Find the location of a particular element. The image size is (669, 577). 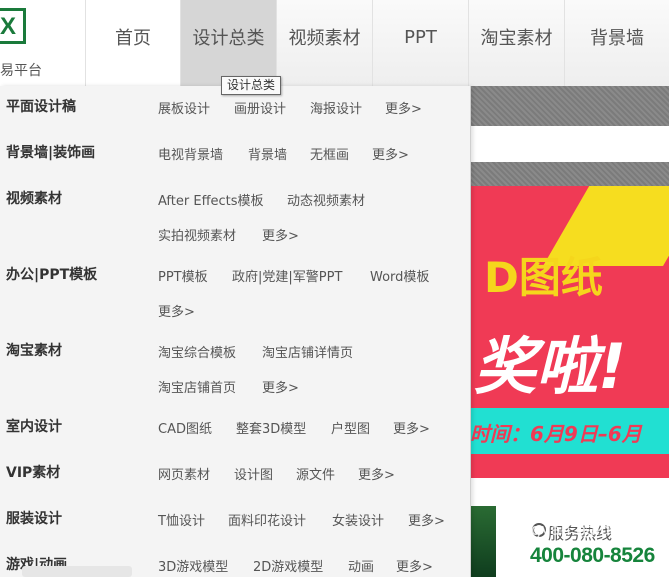

category-link: 海报设计 is located at coordinates (336, 107).